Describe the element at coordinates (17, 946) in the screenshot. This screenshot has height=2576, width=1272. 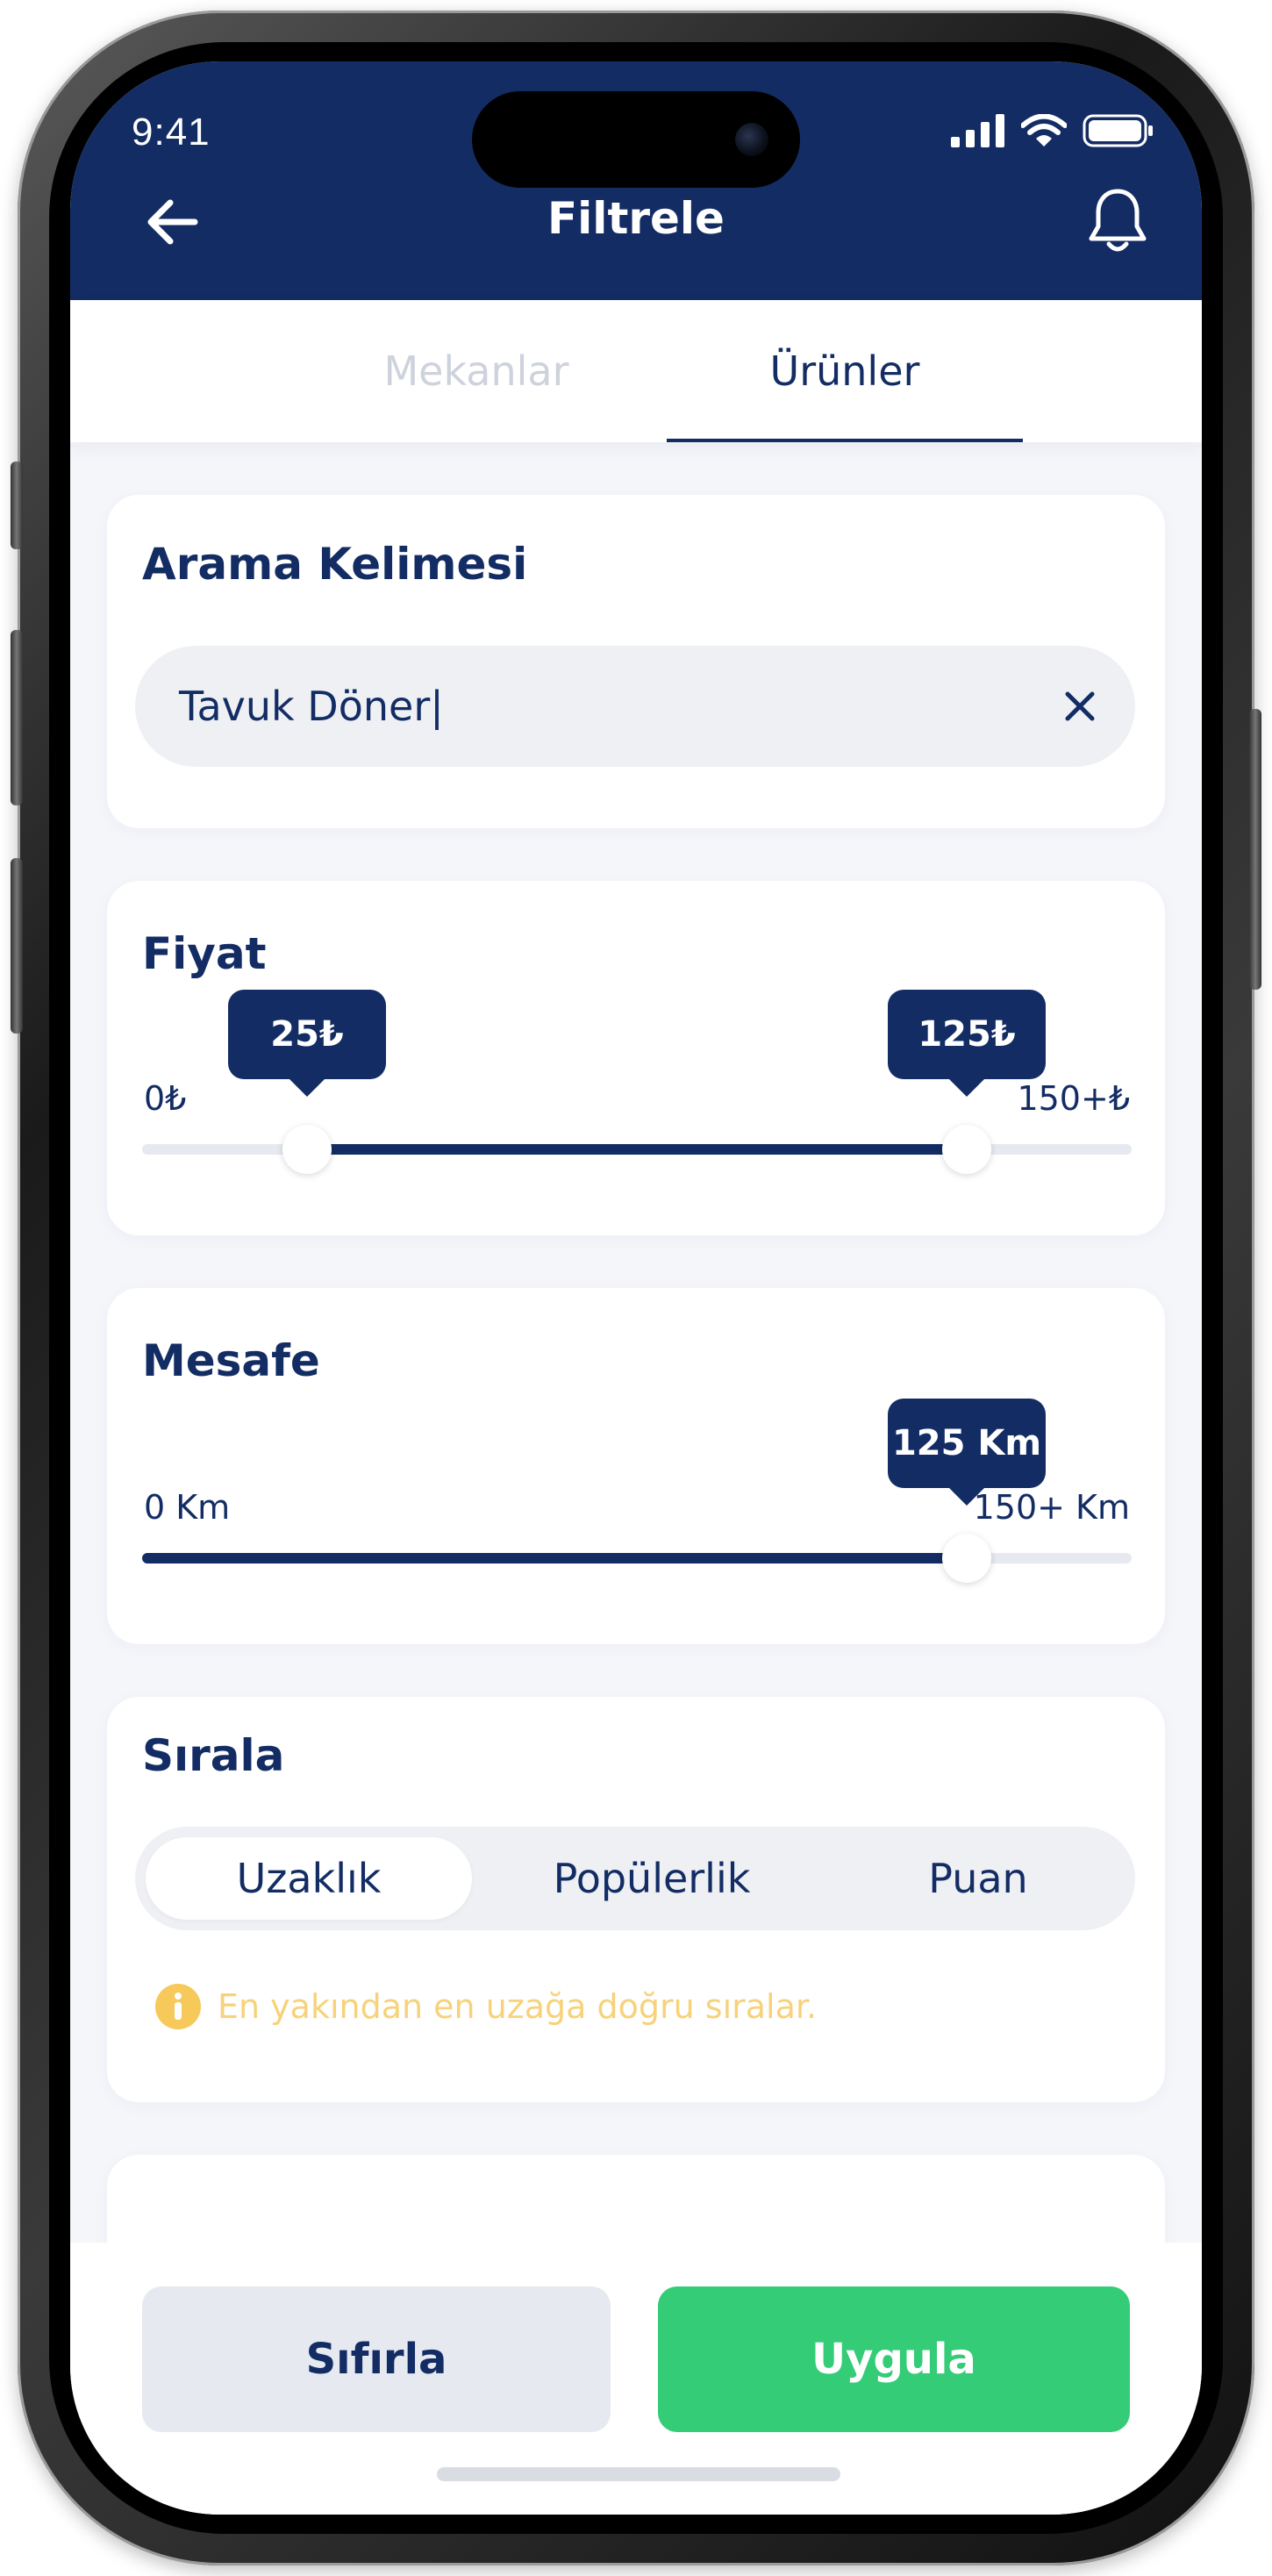
I see `volume-down-button` at that location.